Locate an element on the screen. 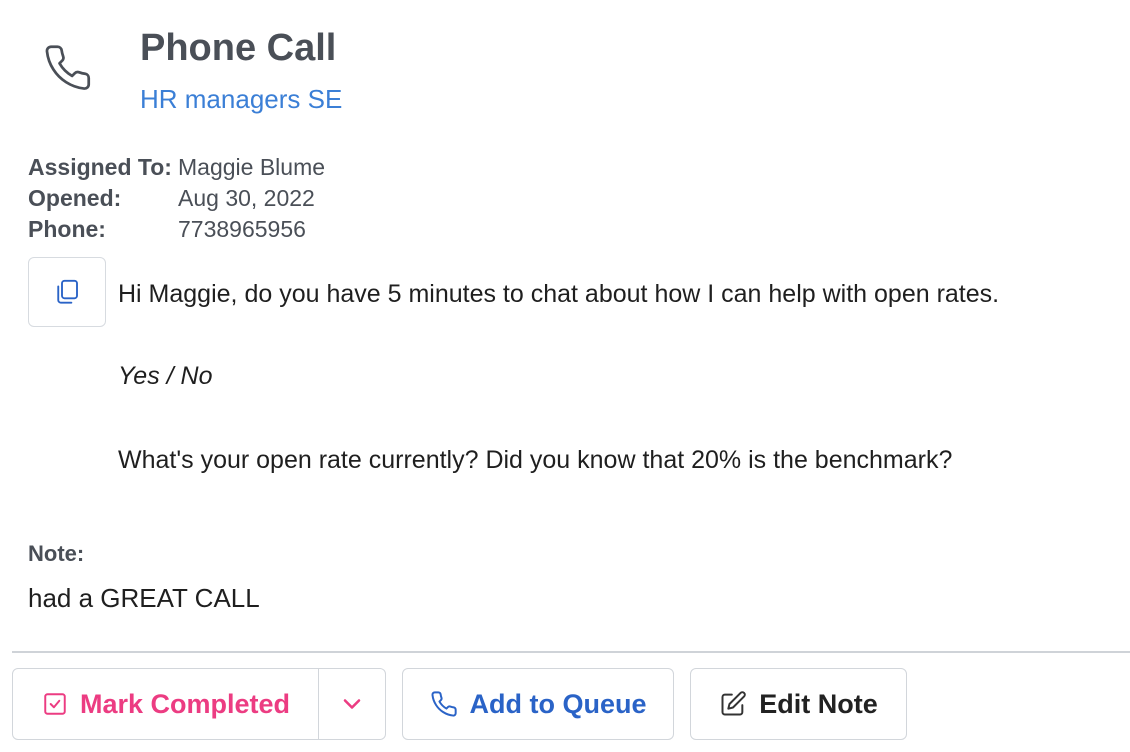  page-title: Phone Call is located at coordinates (238, 48).